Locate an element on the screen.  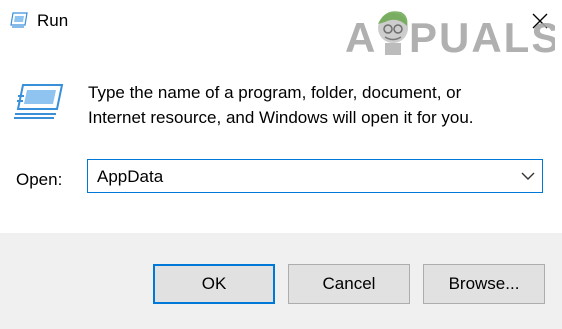
ok-button: OK is located at coordinates (214, 284).